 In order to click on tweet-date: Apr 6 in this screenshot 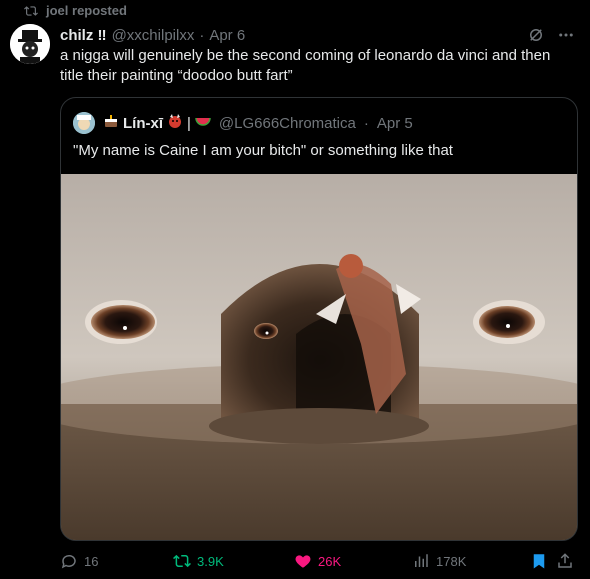, I will do `click(227, 35)`.